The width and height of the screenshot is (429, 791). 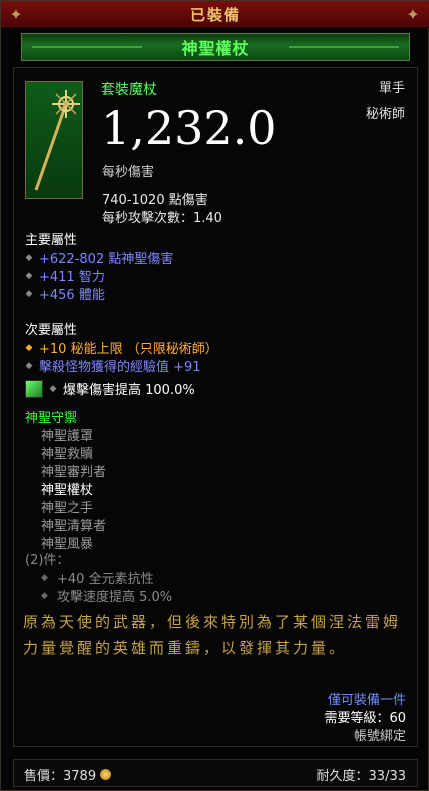 What do you see at coordinates (212, 635) in the screenshot?
I see `flavor-text: 原為天使的武器，但後來特別為了某個涅法雷姆力量覺醒的英雄而重鑄，以發揮其力量。` at bounding box center [212, 635].